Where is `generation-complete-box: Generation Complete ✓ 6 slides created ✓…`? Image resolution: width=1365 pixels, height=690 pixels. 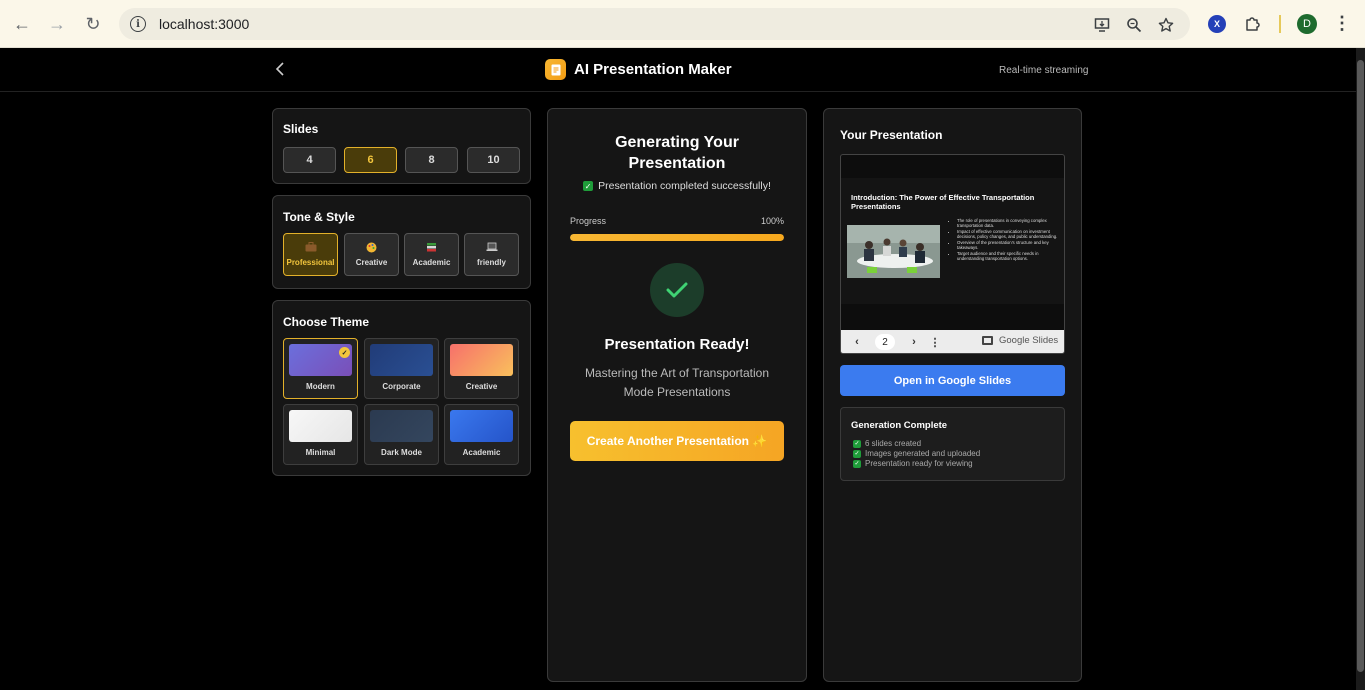
generation-complete-box: Generation Complete ✓ 6 slides created ✓… is located at coordinates (952, 444).